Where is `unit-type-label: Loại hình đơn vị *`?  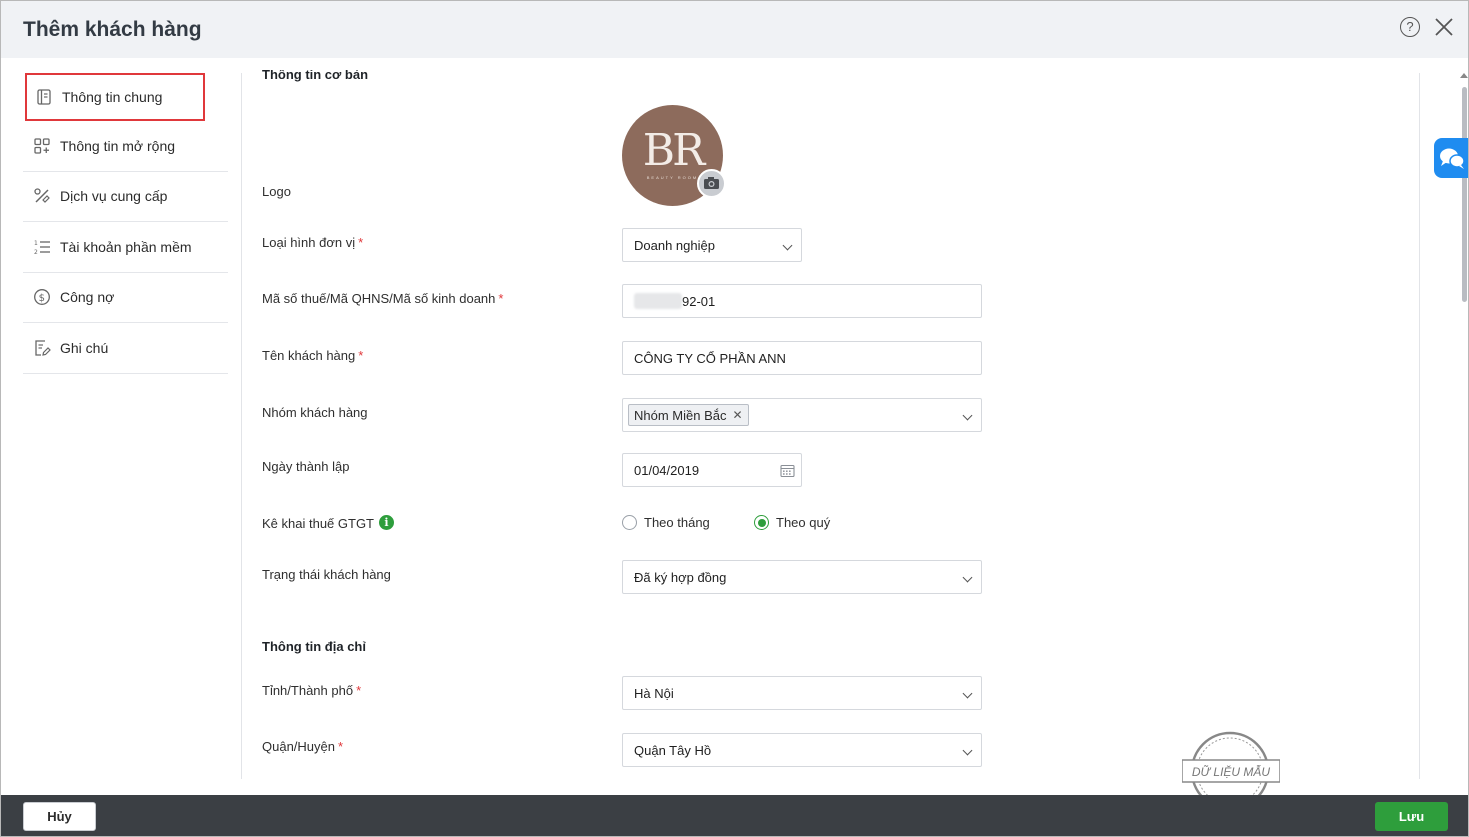 unit-type-label: Loại hình đơn vị * is located at coordinates (313, 242).